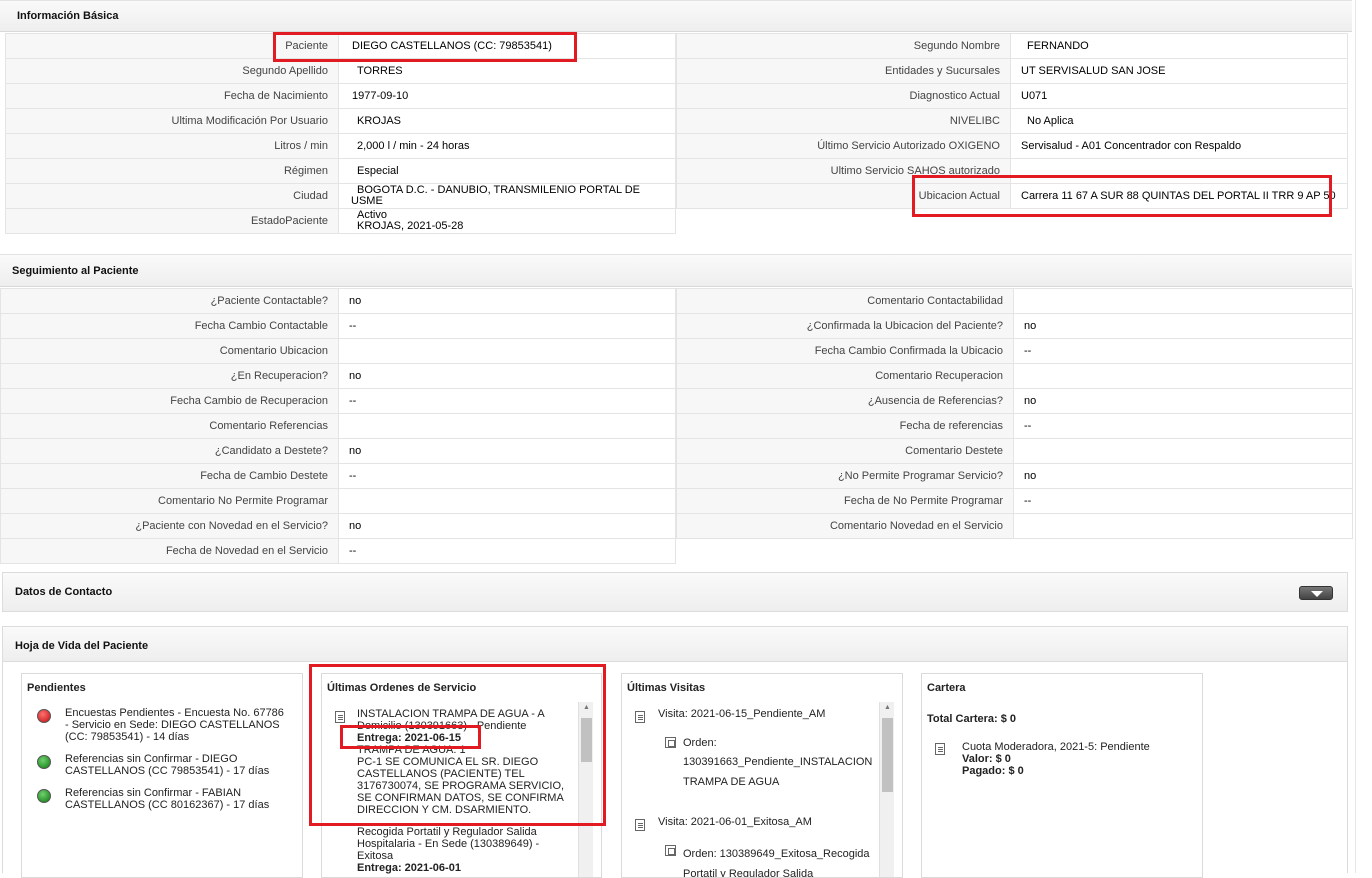 The height and width of the screenshot is (878, 1372). Describe the element at coordinates (735, 822) in the screenshot. I see `visit-title: Visita: 2021-06-01_Exitosa_AM` at that location.